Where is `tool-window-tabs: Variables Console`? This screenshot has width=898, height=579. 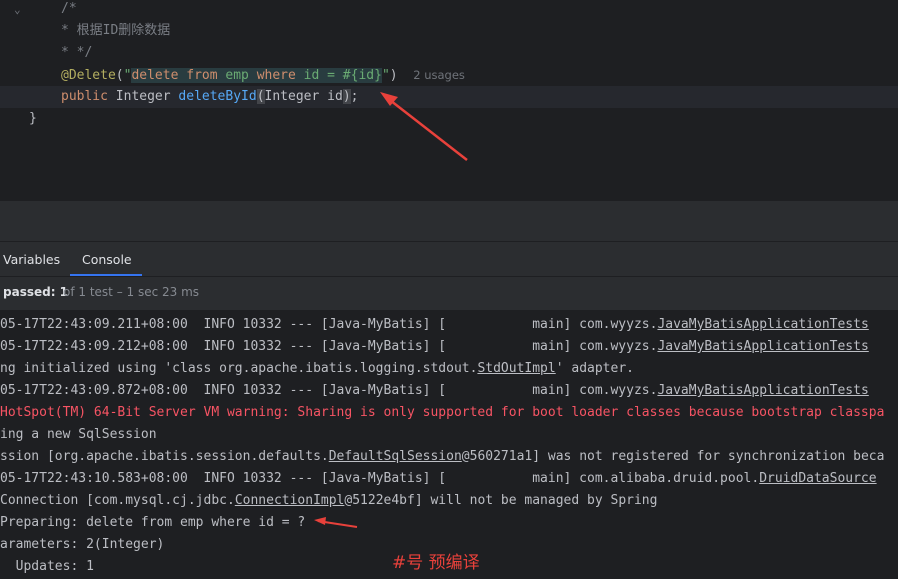
tool-window-tabs: Variables Console is located at coordinates (449, 259).